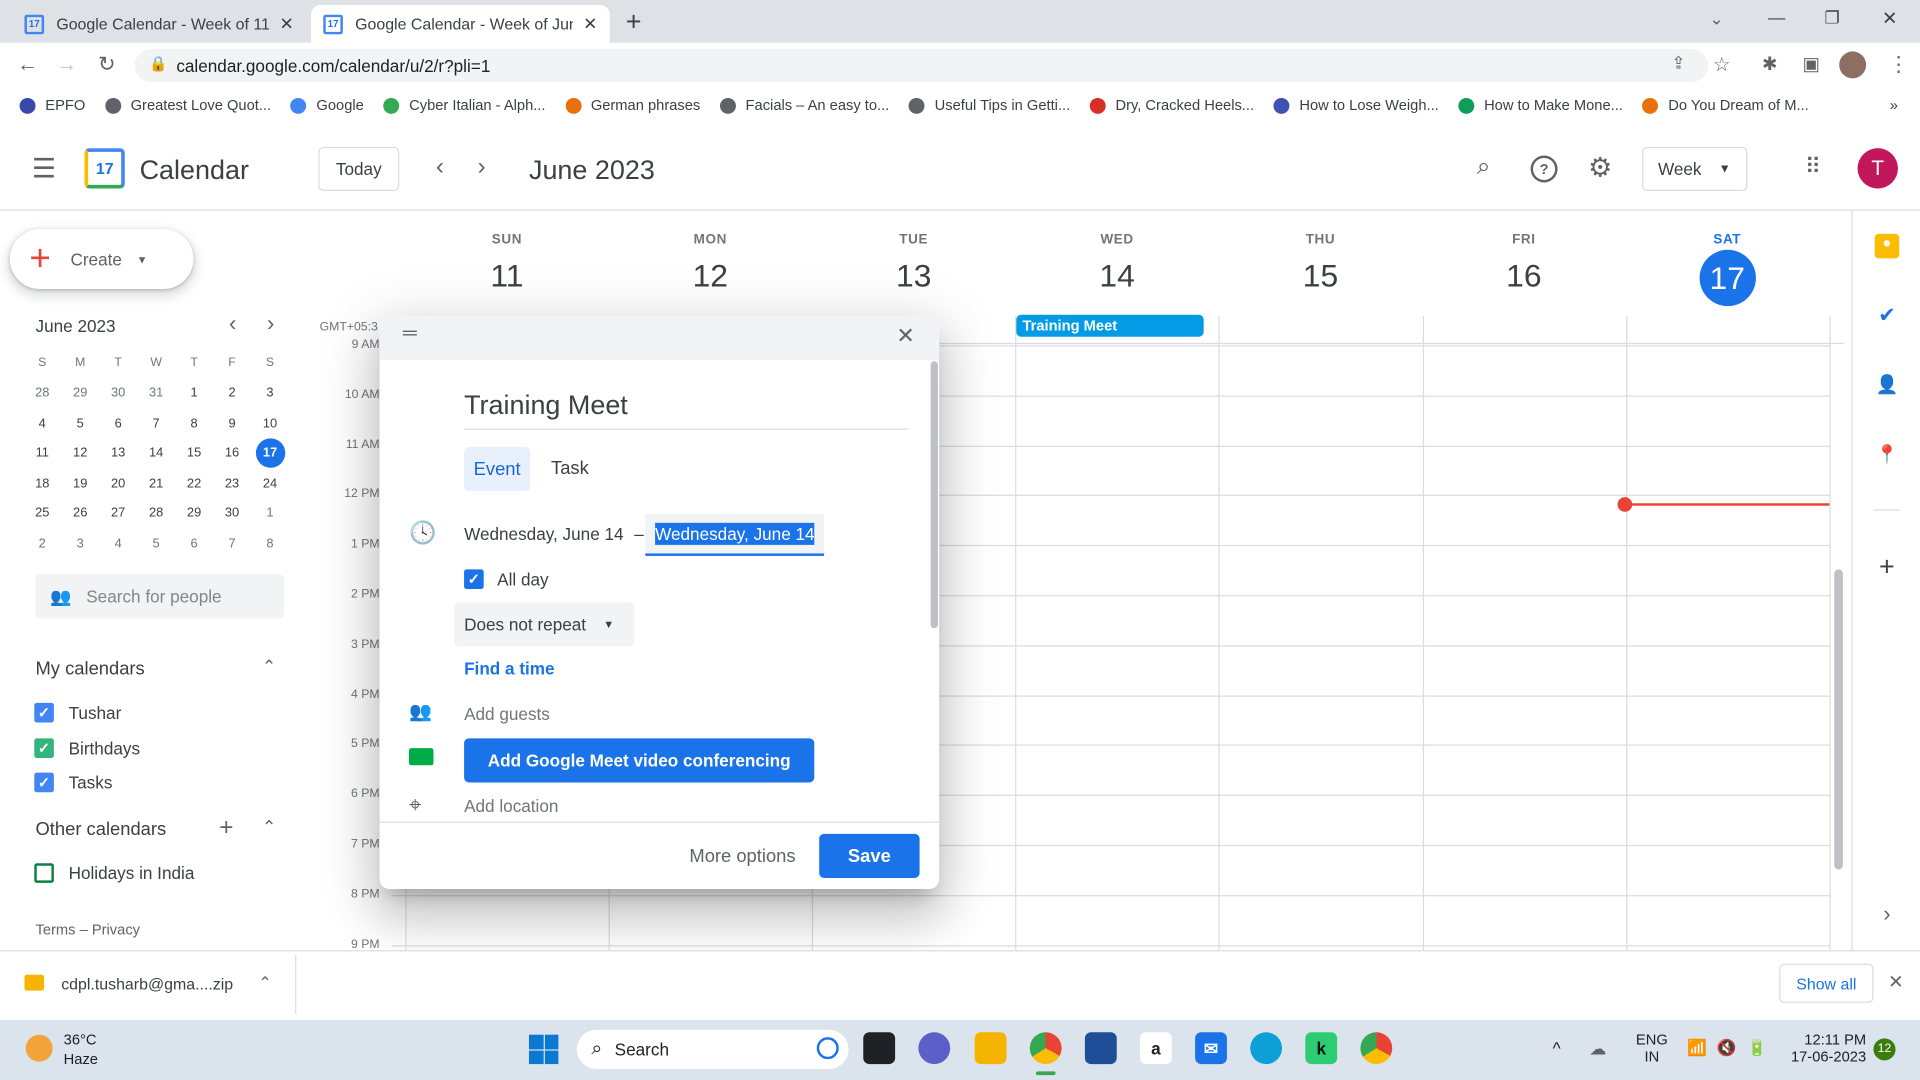  Describe the element at coordinates (1727, 278) in the screenshot. I see `day-number: 17` at that location.